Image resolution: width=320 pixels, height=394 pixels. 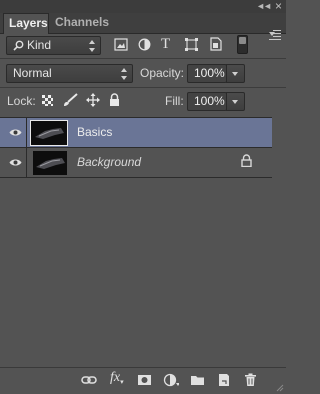 What do you see at coordinates (114, 100) in the screenshot?
I see `lock-all-icon` at bounding box center [114, 100].